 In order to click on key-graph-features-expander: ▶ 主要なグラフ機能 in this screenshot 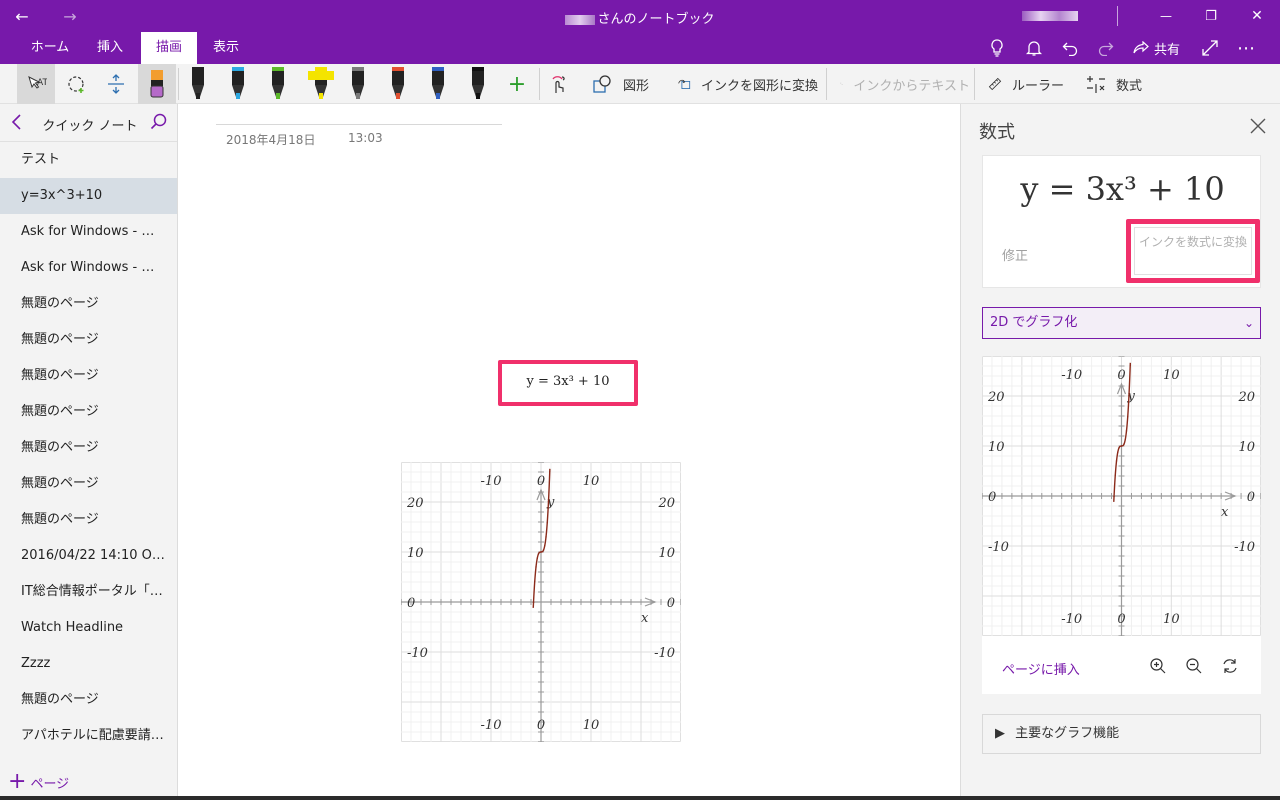, I will do `click(1121, 734)`.